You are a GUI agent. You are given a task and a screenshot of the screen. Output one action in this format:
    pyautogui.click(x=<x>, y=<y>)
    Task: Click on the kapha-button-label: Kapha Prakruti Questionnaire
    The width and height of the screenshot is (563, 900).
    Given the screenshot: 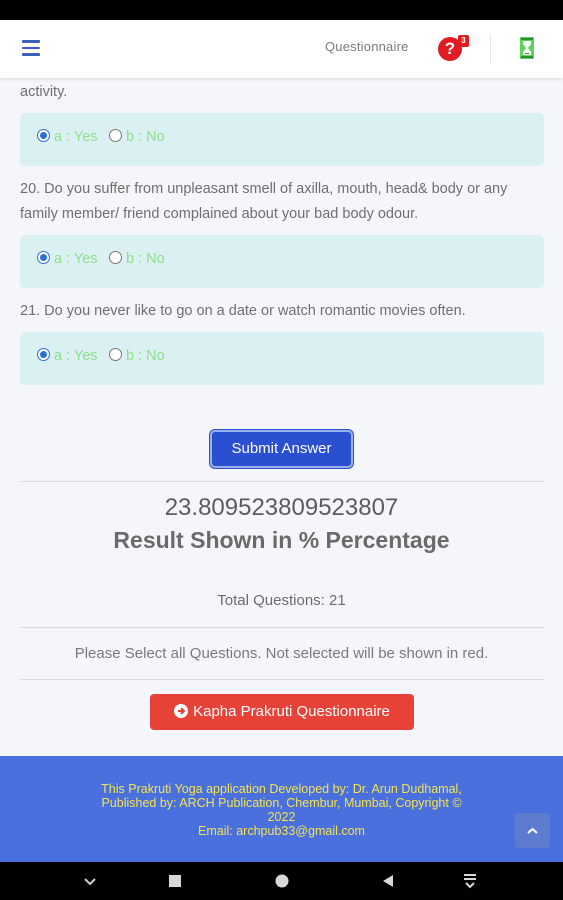 What is the action you would take?
    pyautogui.click(x=291, y=711)
    